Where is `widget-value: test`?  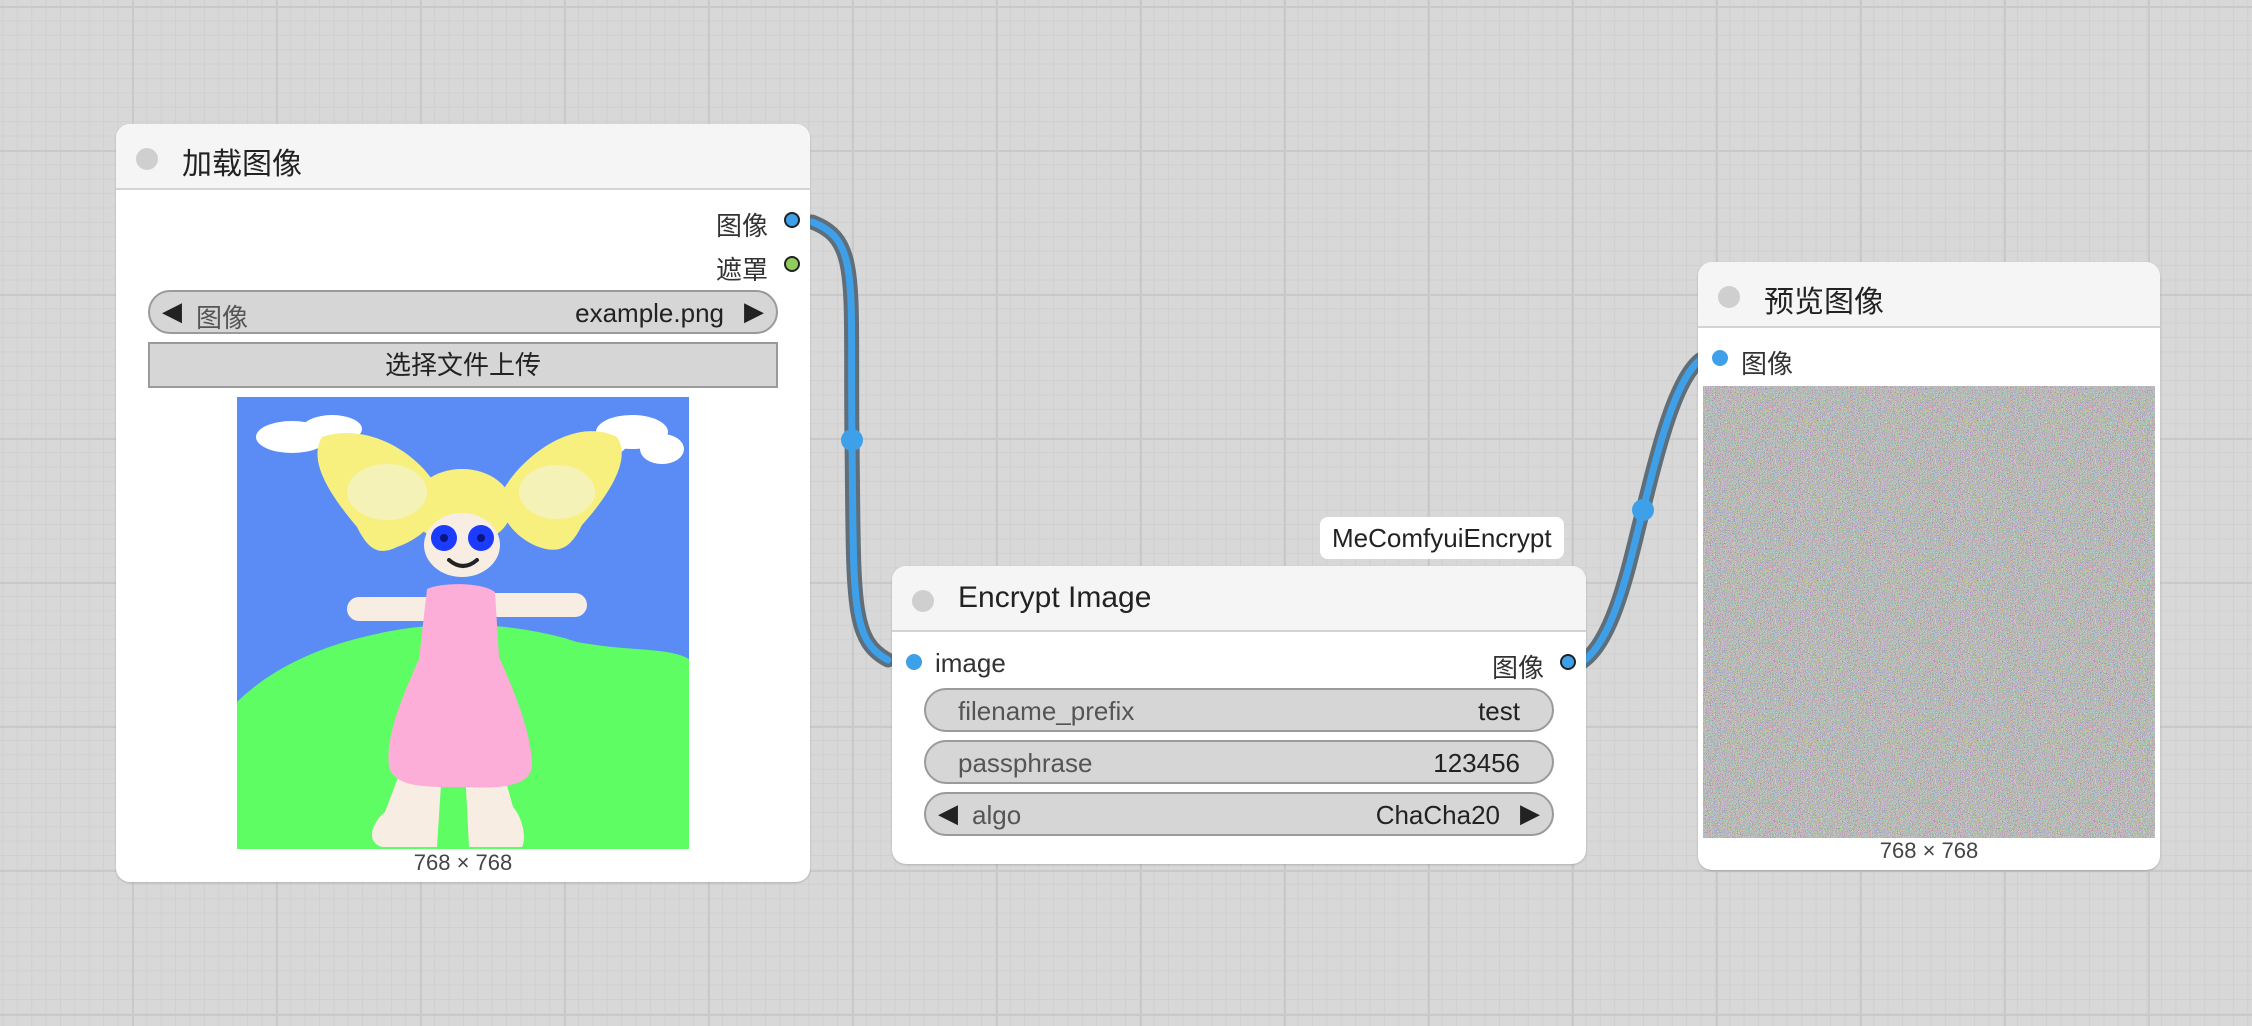 widget-value: test is located at coordinates (1499, 711).